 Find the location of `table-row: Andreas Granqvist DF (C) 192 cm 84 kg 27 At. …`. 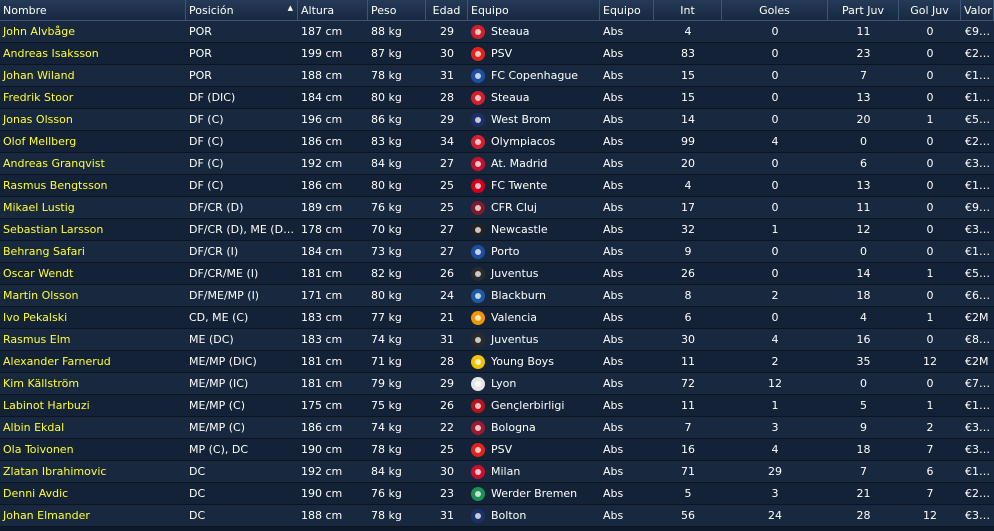

table-row: Andreas Granqvist DF (C) 192 cm 84 kg 27 At. … is located at coordinates (497, 164).